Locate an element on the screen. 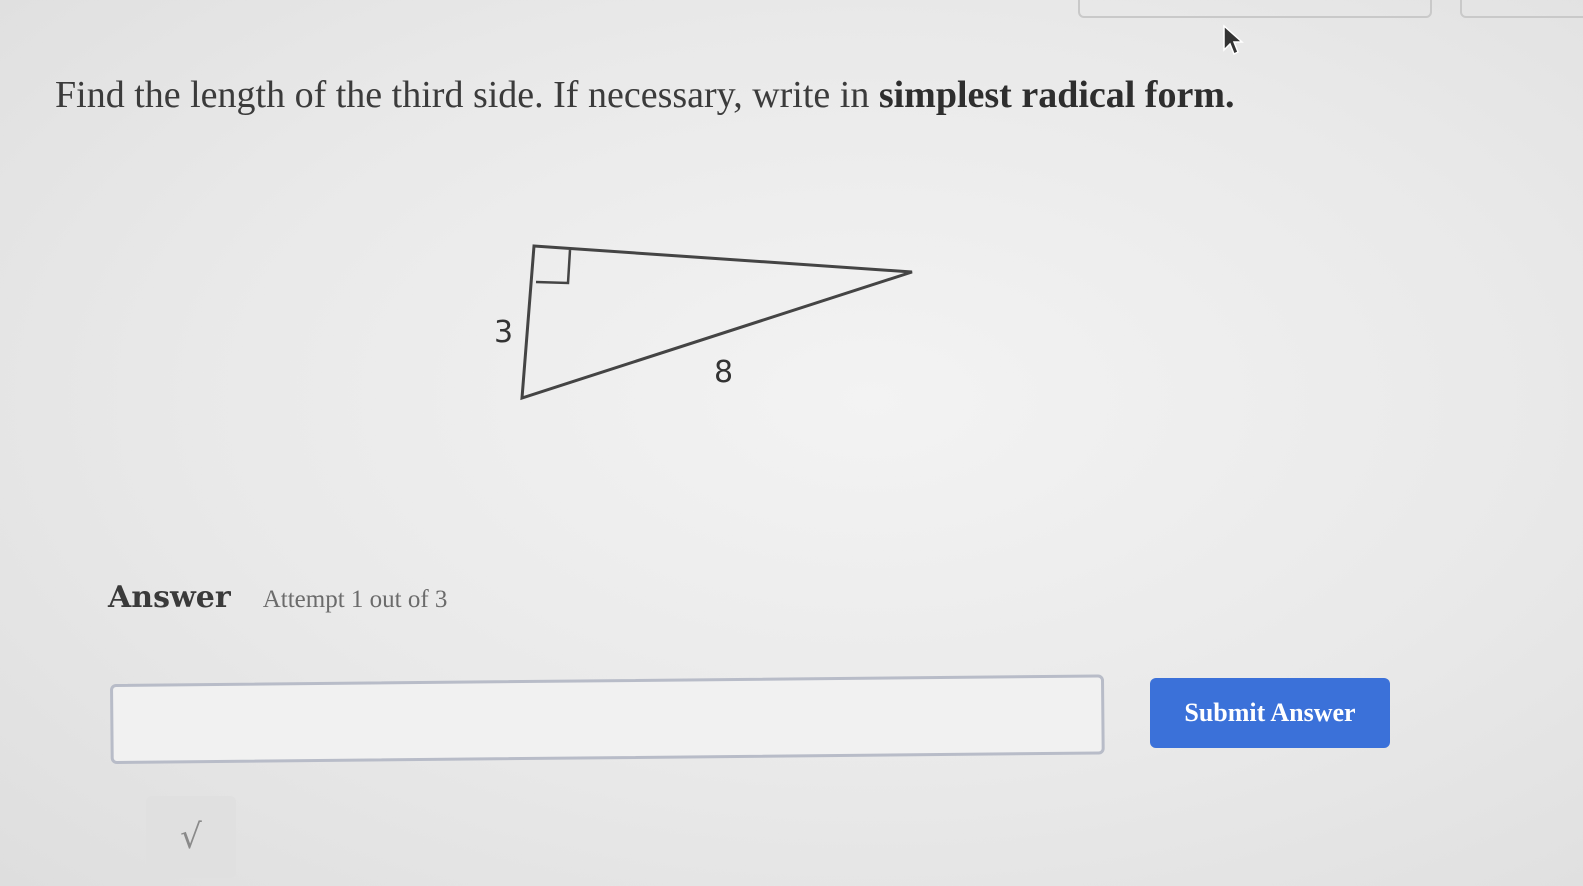 This screenshot has width=1583, height=886. right-angle-marker is located at coordinates (553, 267).